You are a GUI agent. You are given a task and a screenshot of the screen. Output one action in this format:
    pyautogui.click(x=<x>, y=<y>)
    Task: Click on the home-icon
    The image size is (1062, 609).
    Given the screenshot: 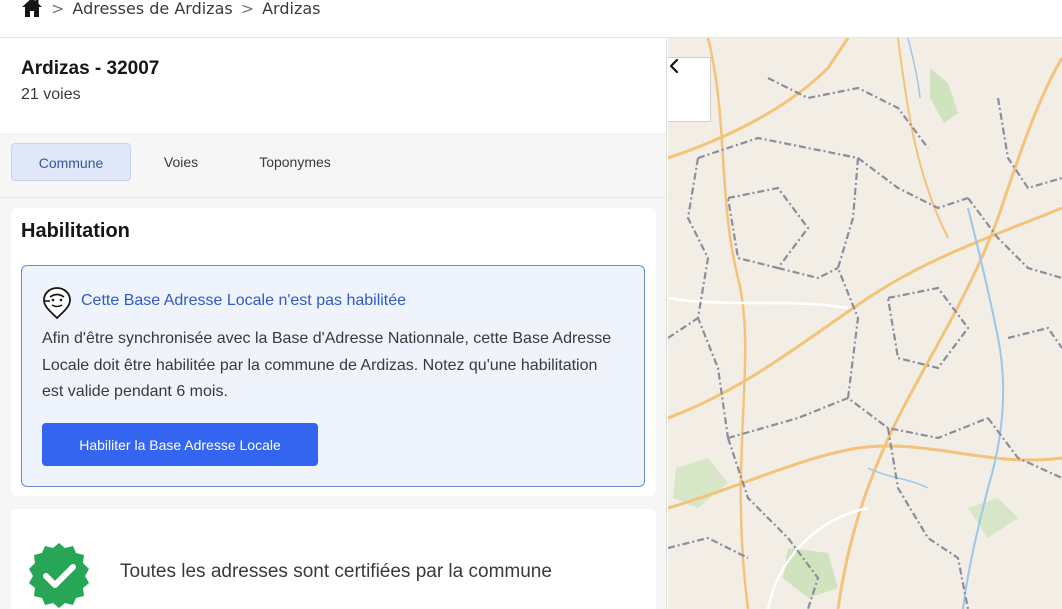 What is the action you would take?
    pyautogui.click(x=32, y=9)
    